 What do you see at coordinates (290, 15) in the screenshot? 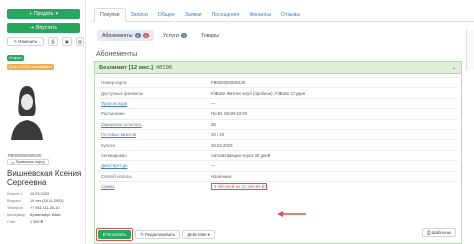
I see `tab-reviews: Отзывы` at bounding box center [290, 15].